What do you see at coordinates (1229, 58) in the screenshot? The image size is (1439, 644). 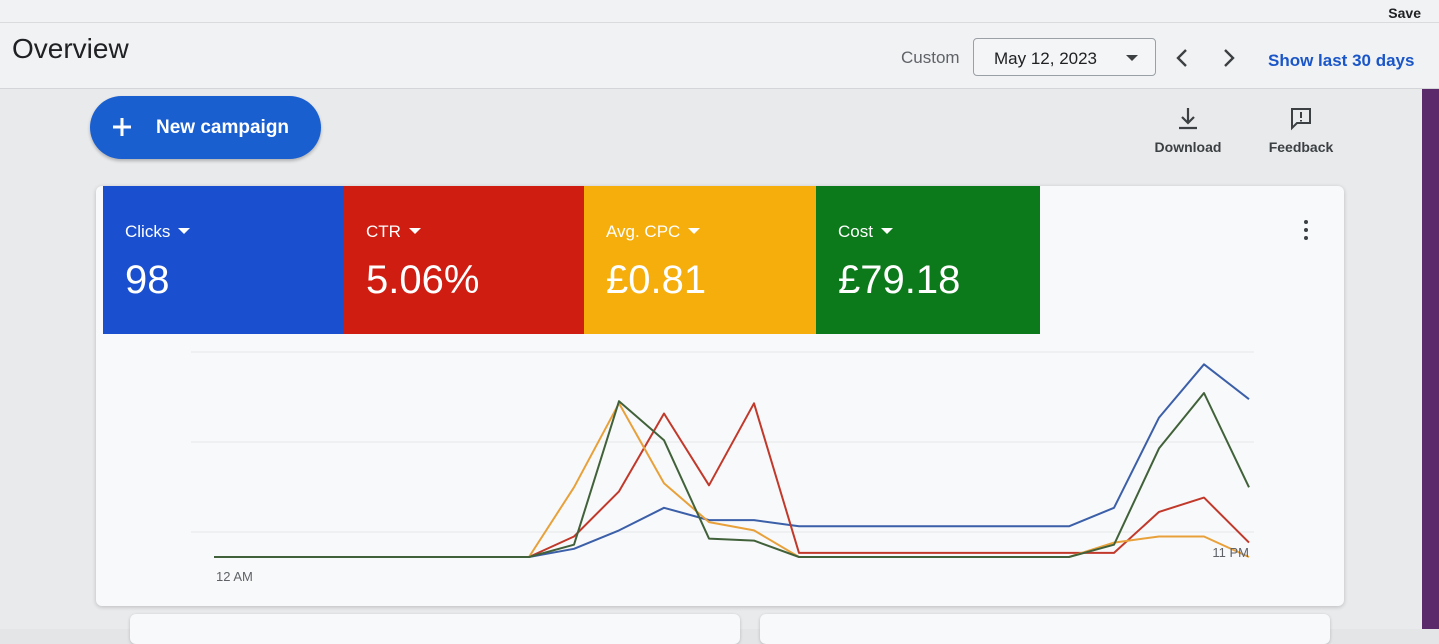 I see `next-period-icon` at bounding box center [1229, 58].